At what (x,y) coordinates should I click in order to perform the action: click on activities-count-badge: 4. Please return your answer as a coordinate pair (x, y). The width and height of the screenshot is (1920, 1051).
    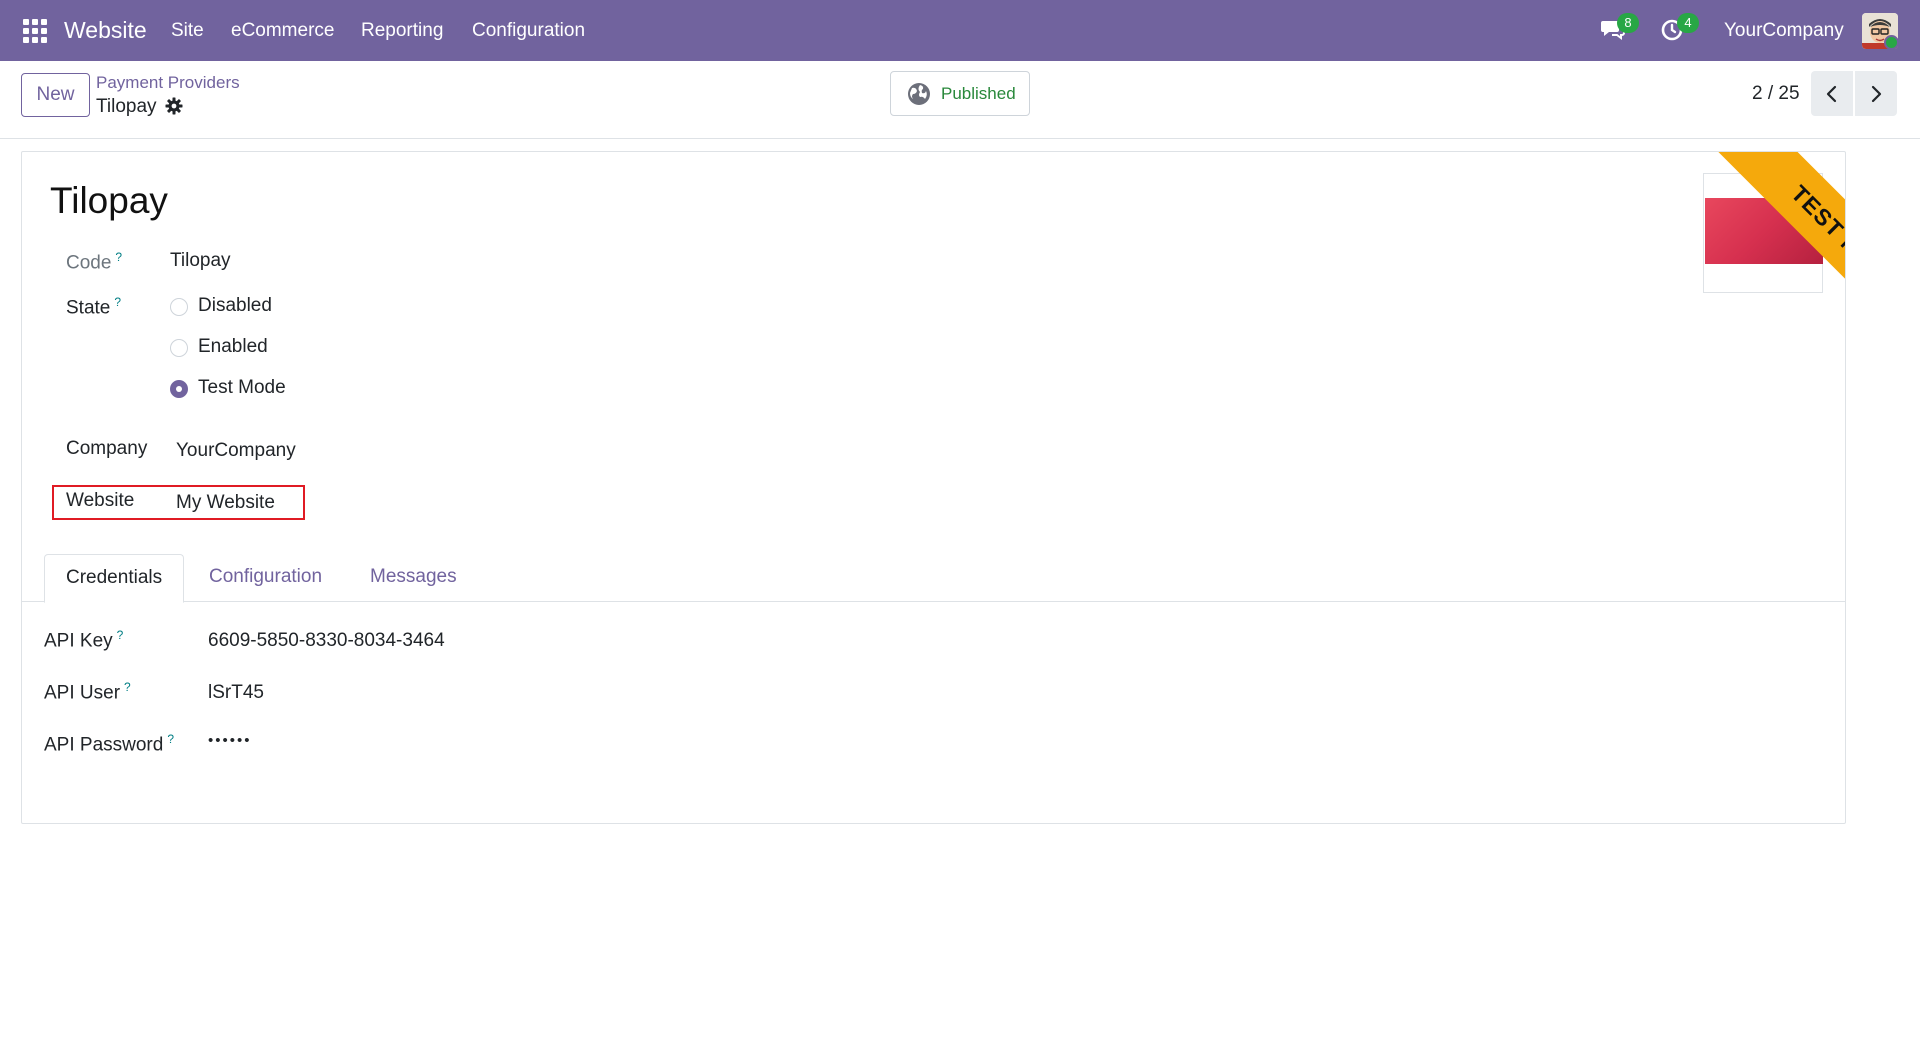
    Looking at the image, I should click on (1688, 23).